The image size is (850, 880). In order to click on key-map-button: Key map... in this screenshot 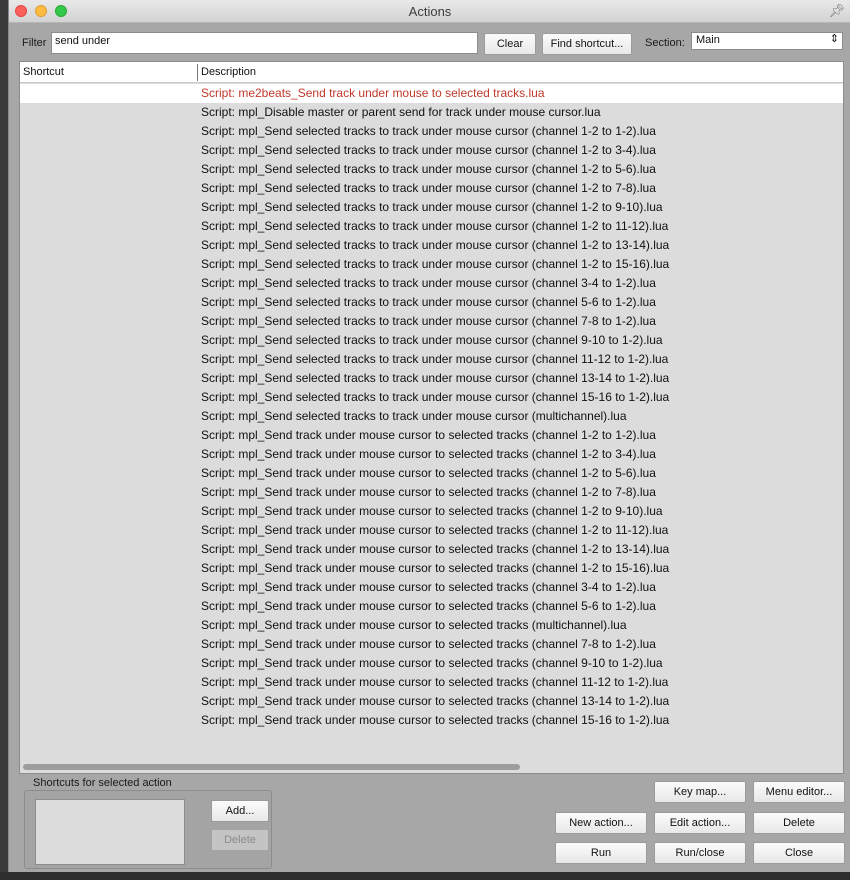, I will do `click(700, 792)`.